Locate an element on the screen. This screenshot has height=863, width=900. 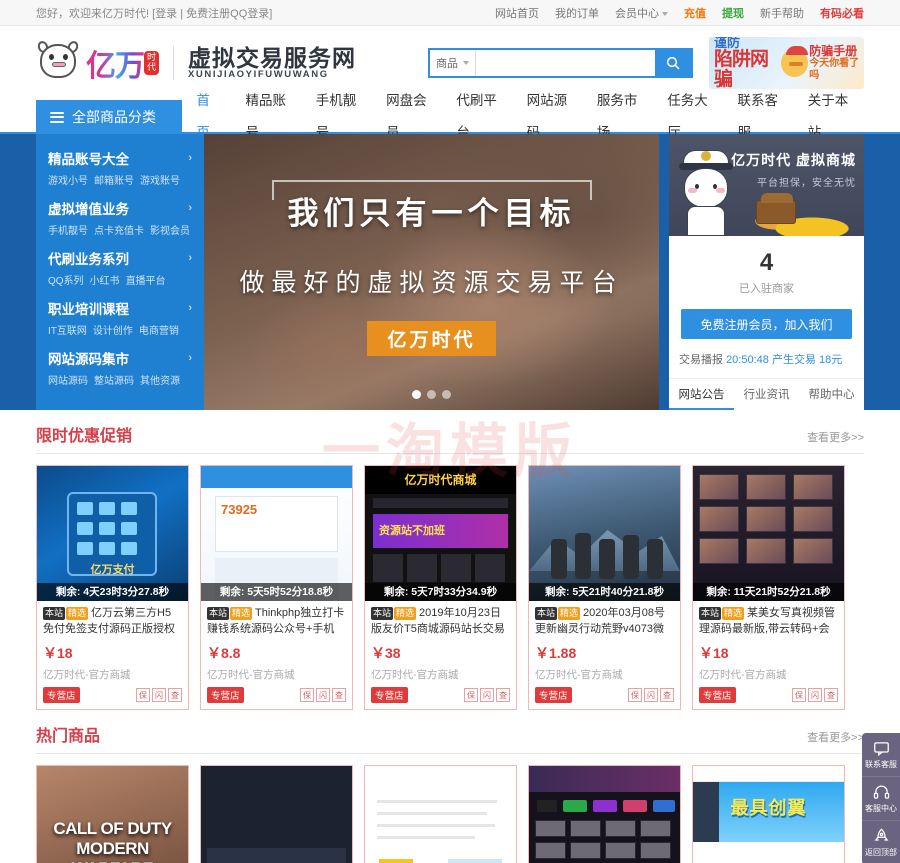
sidebar-sub-link: IT互联网 is located at coordinates (67, 329).